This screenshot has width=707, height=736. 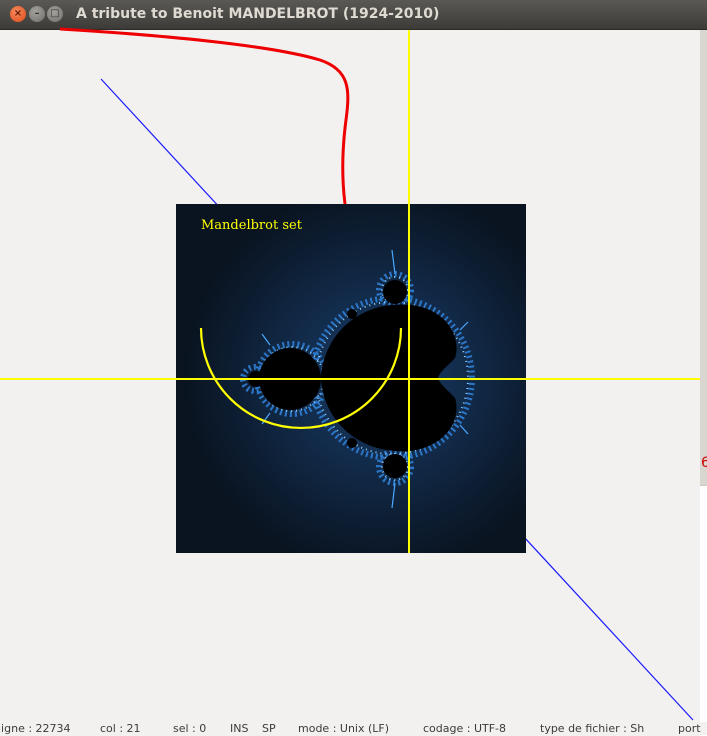 What do you see at coordinates (252, 225) in the screenshot?
I see `figure-label: Mandelbrot set` at bounding box center [252, 225].